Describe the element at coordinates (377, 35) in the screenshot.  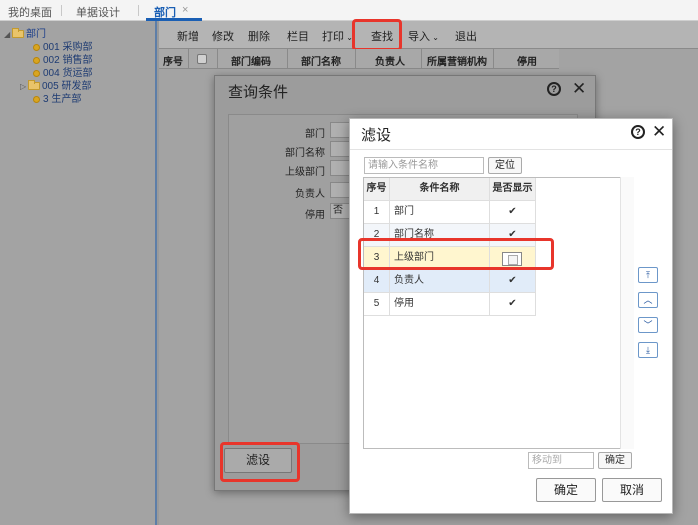
I see `find-button-highlight` at that location.